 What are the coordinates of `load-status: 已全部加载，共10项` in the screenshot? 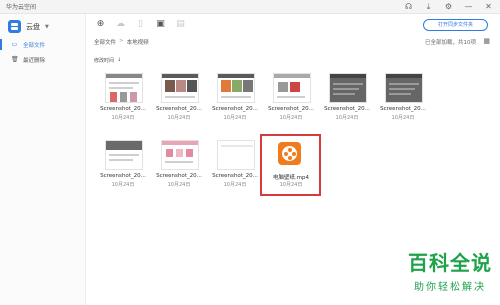 It's located at (450, 43).